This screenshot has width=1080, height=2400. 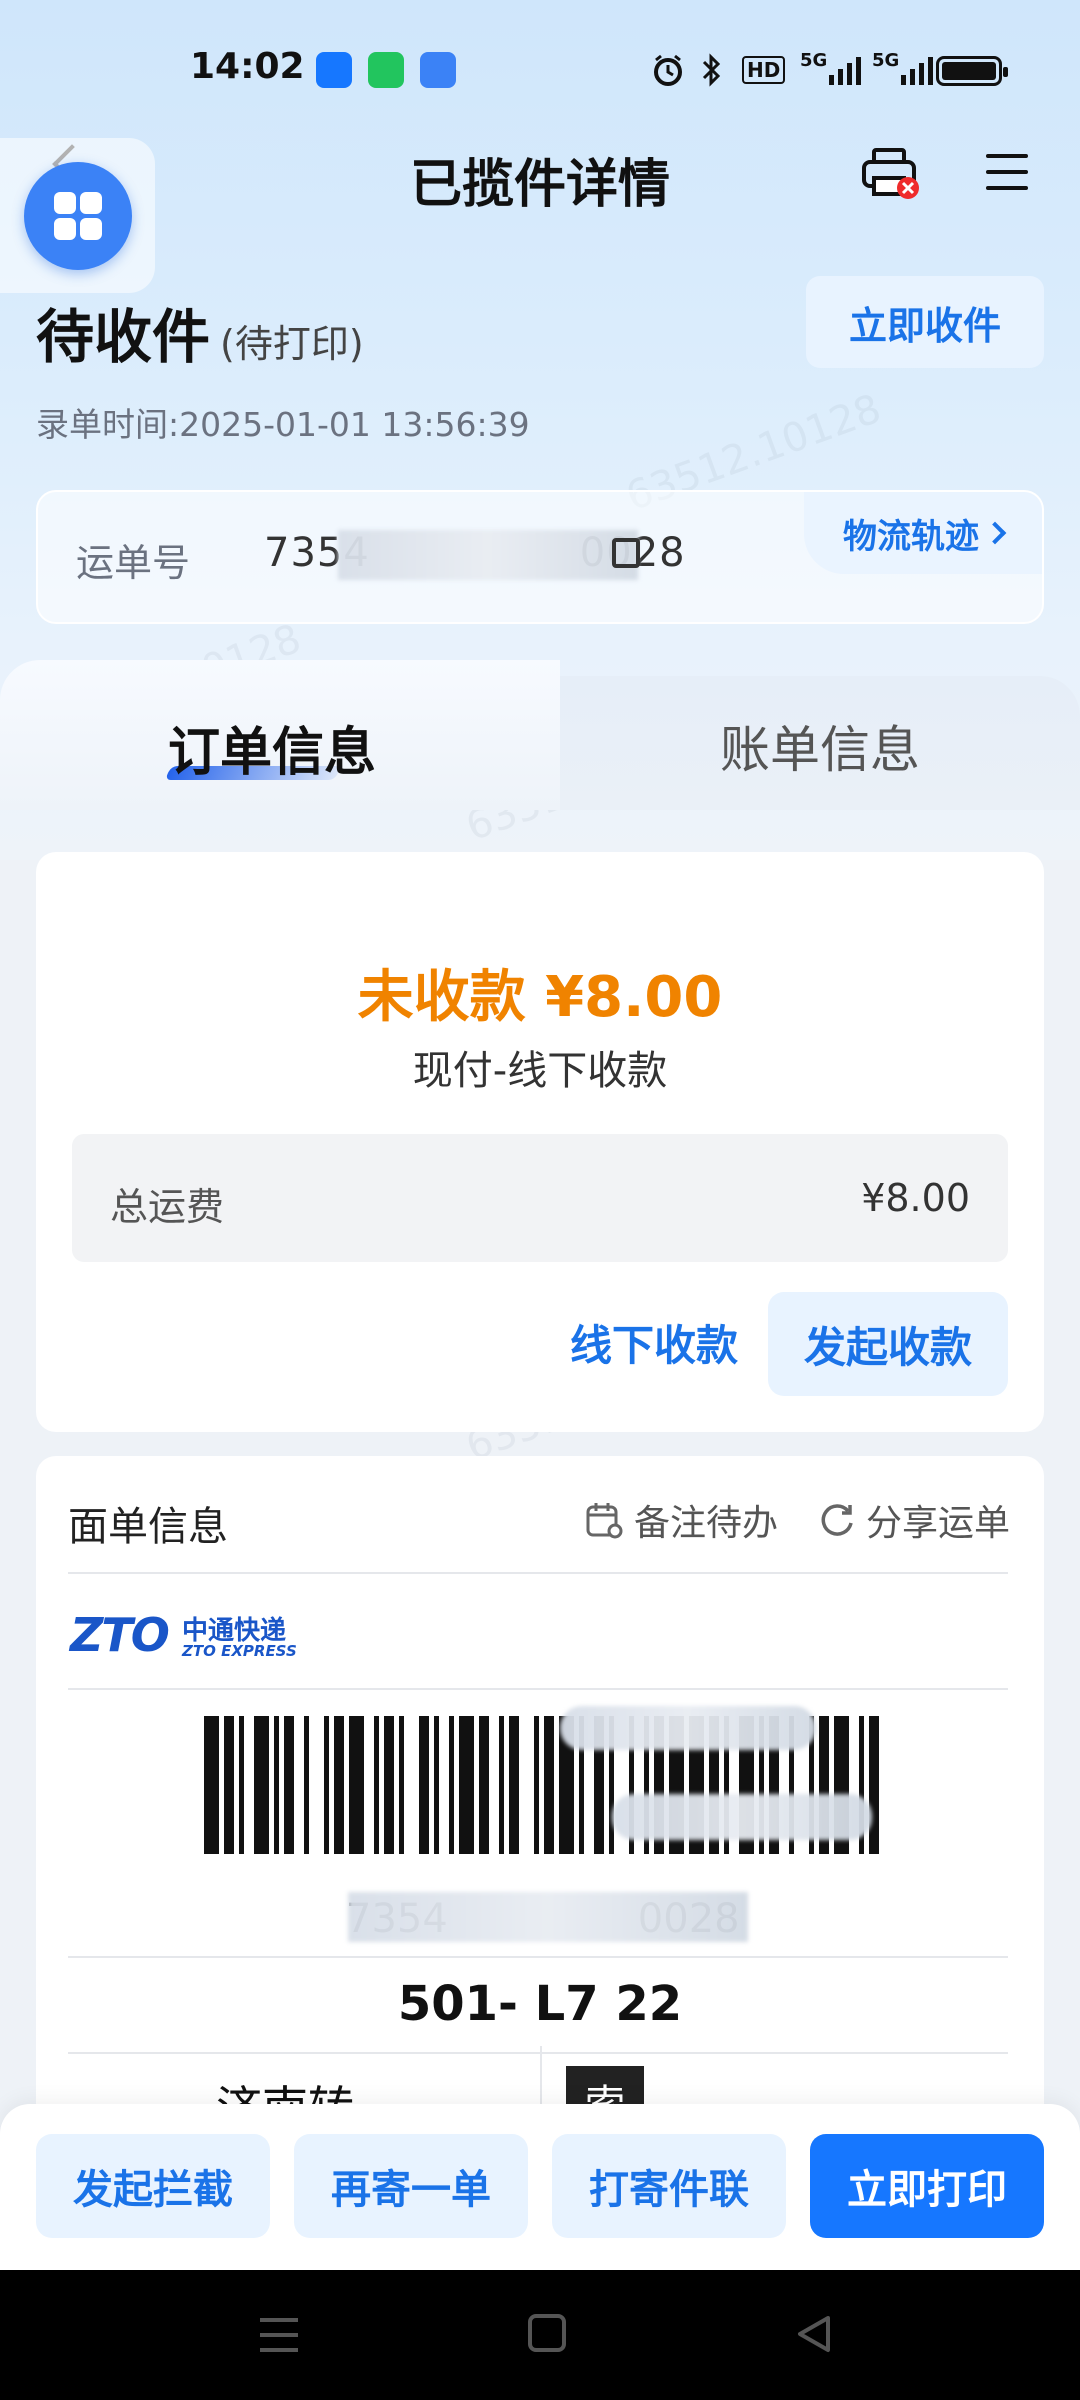 I want to click on network-label-1: 5G, so click(x=814, y=60).